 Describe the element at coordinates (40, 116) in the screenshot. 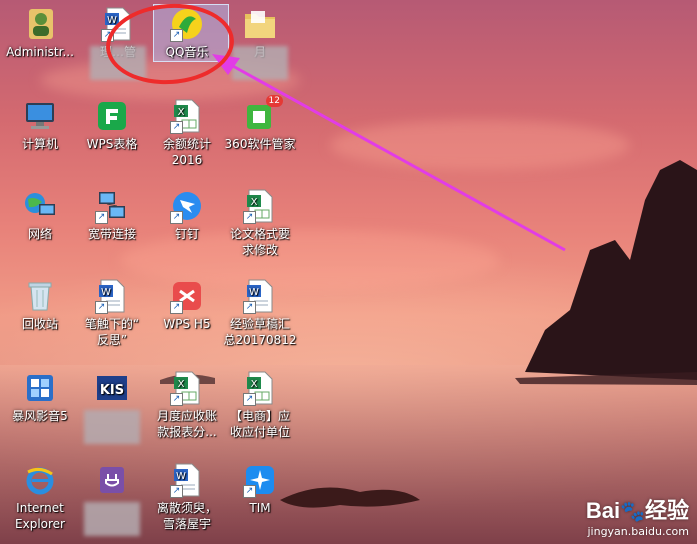

I see `computer-icon` at that location.